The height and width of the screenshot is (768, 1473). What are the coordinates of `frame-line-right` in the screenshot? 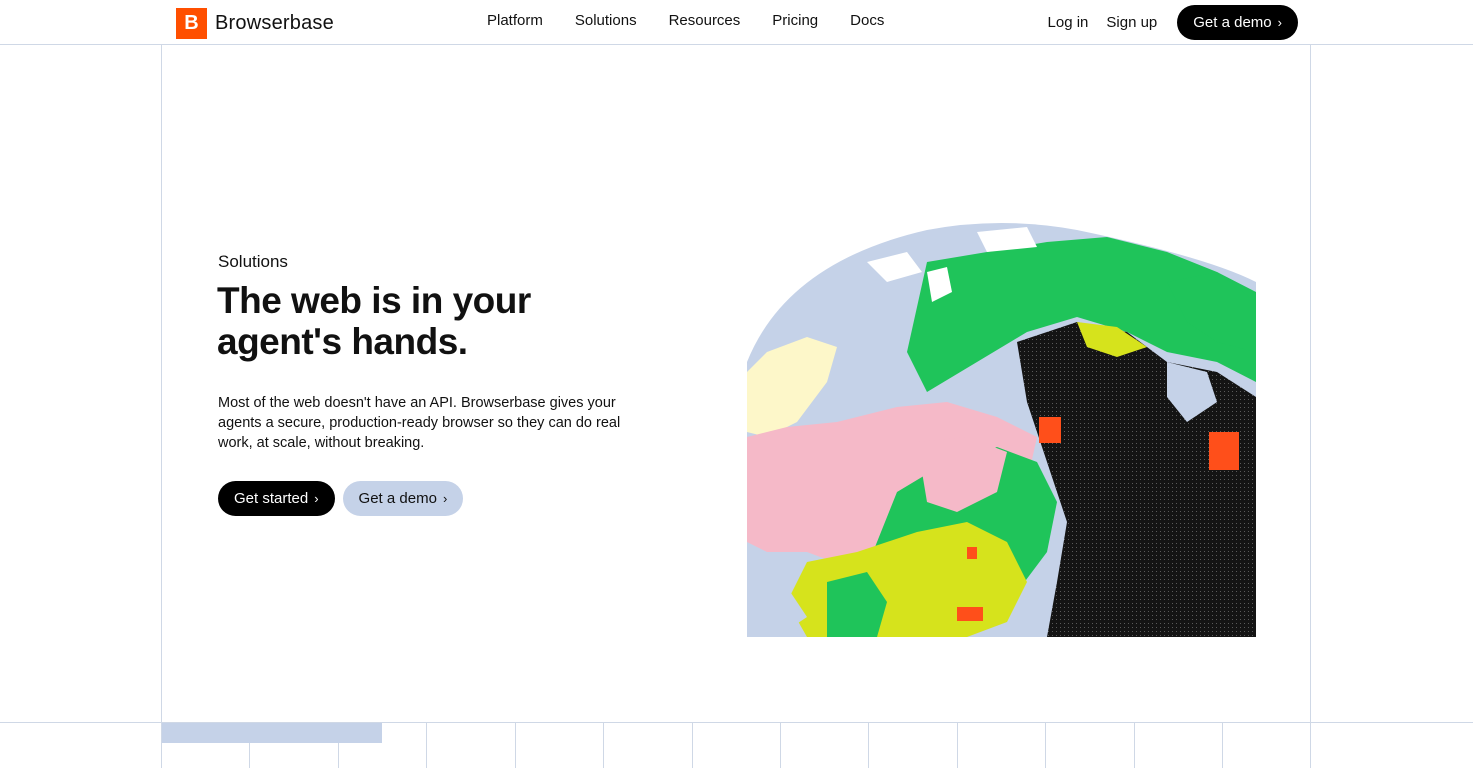 It's located at (1310, 384).